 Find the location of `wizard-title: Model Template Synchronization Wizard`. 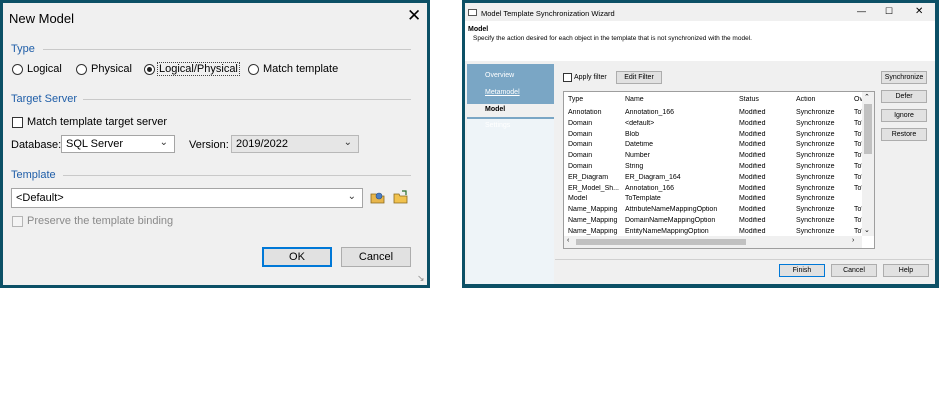

wizard-title: Model Template Synchronization Wizard is located at coordinates (548, 13).